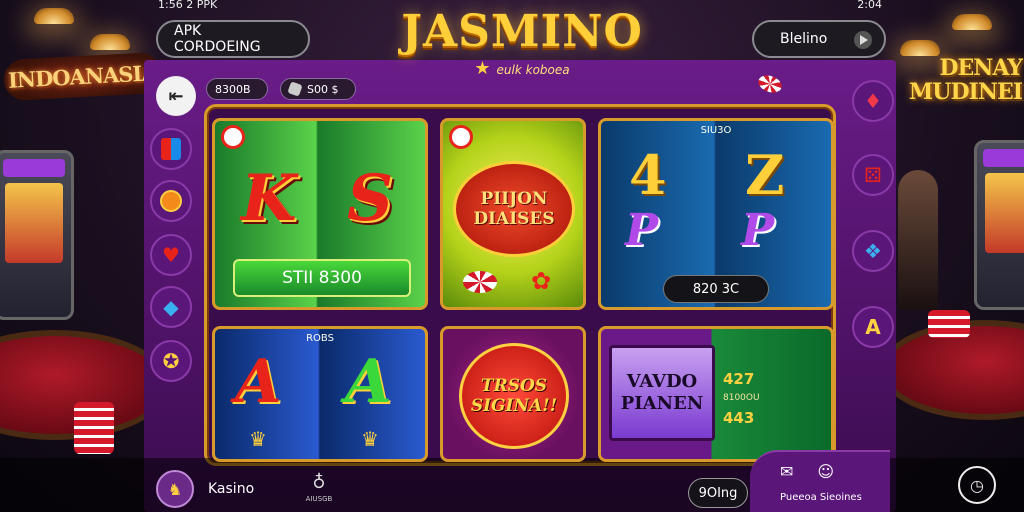 This screenshot has width=1024, height=512. I want to click on coins-pill: S00 $, so click(318, 89).